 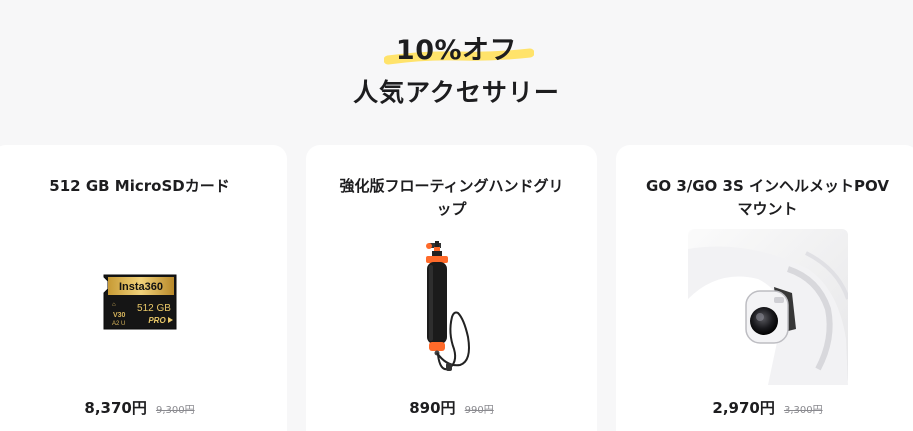 I want to click on card-capacity-text: 512 GB, so click(x=154, y=308).